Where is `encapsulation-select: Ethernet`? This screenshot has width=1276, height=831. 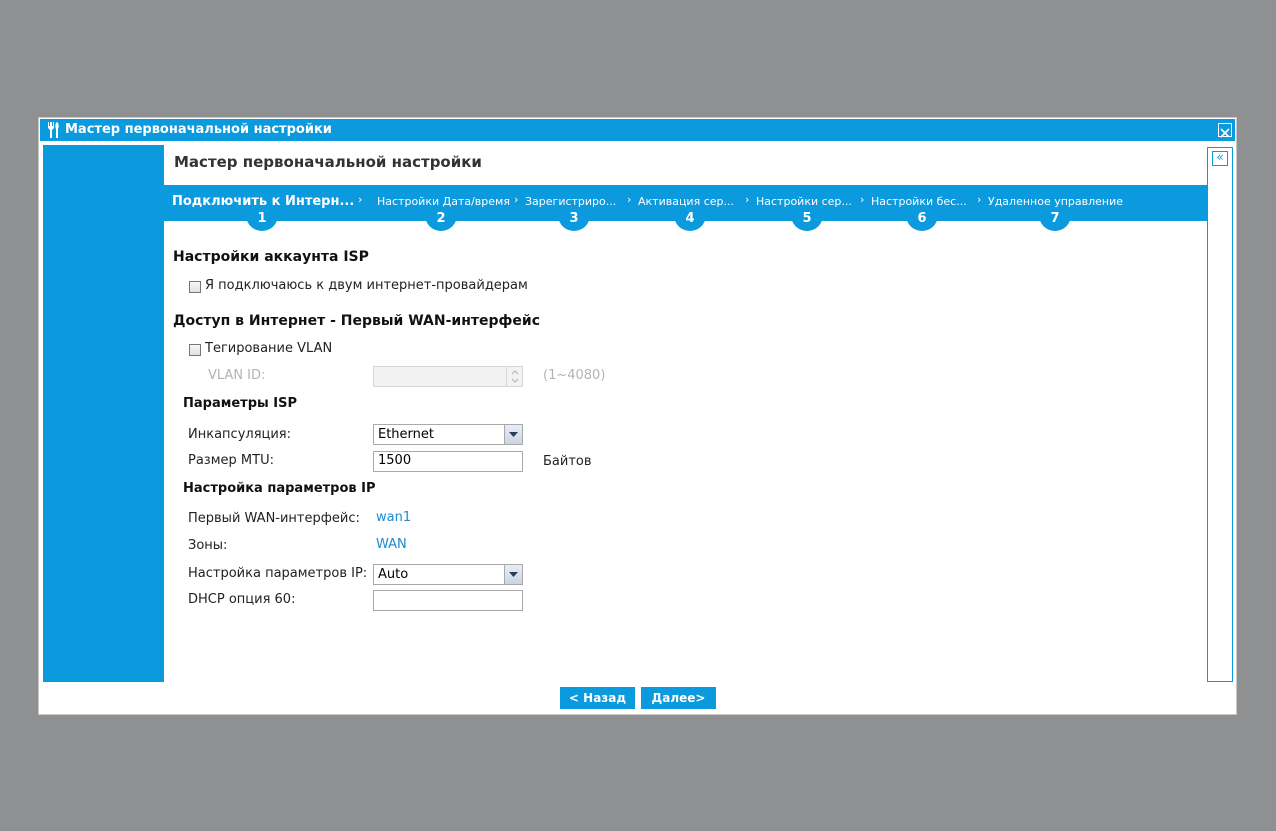
encapsulation-select: Ethernet is located at coordinates (448, 434).